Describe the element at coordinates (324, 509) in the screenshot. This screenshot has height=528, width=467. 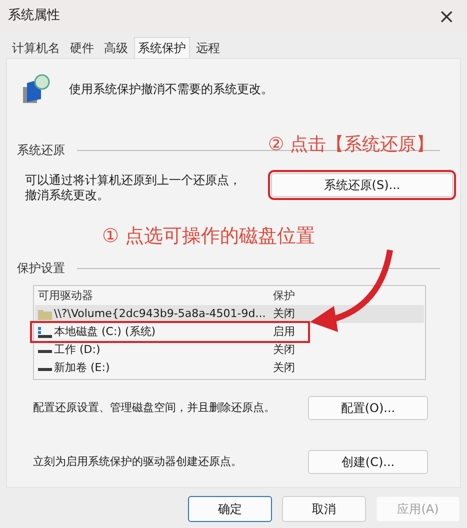
I see `dialog-button: 取消` at that location.